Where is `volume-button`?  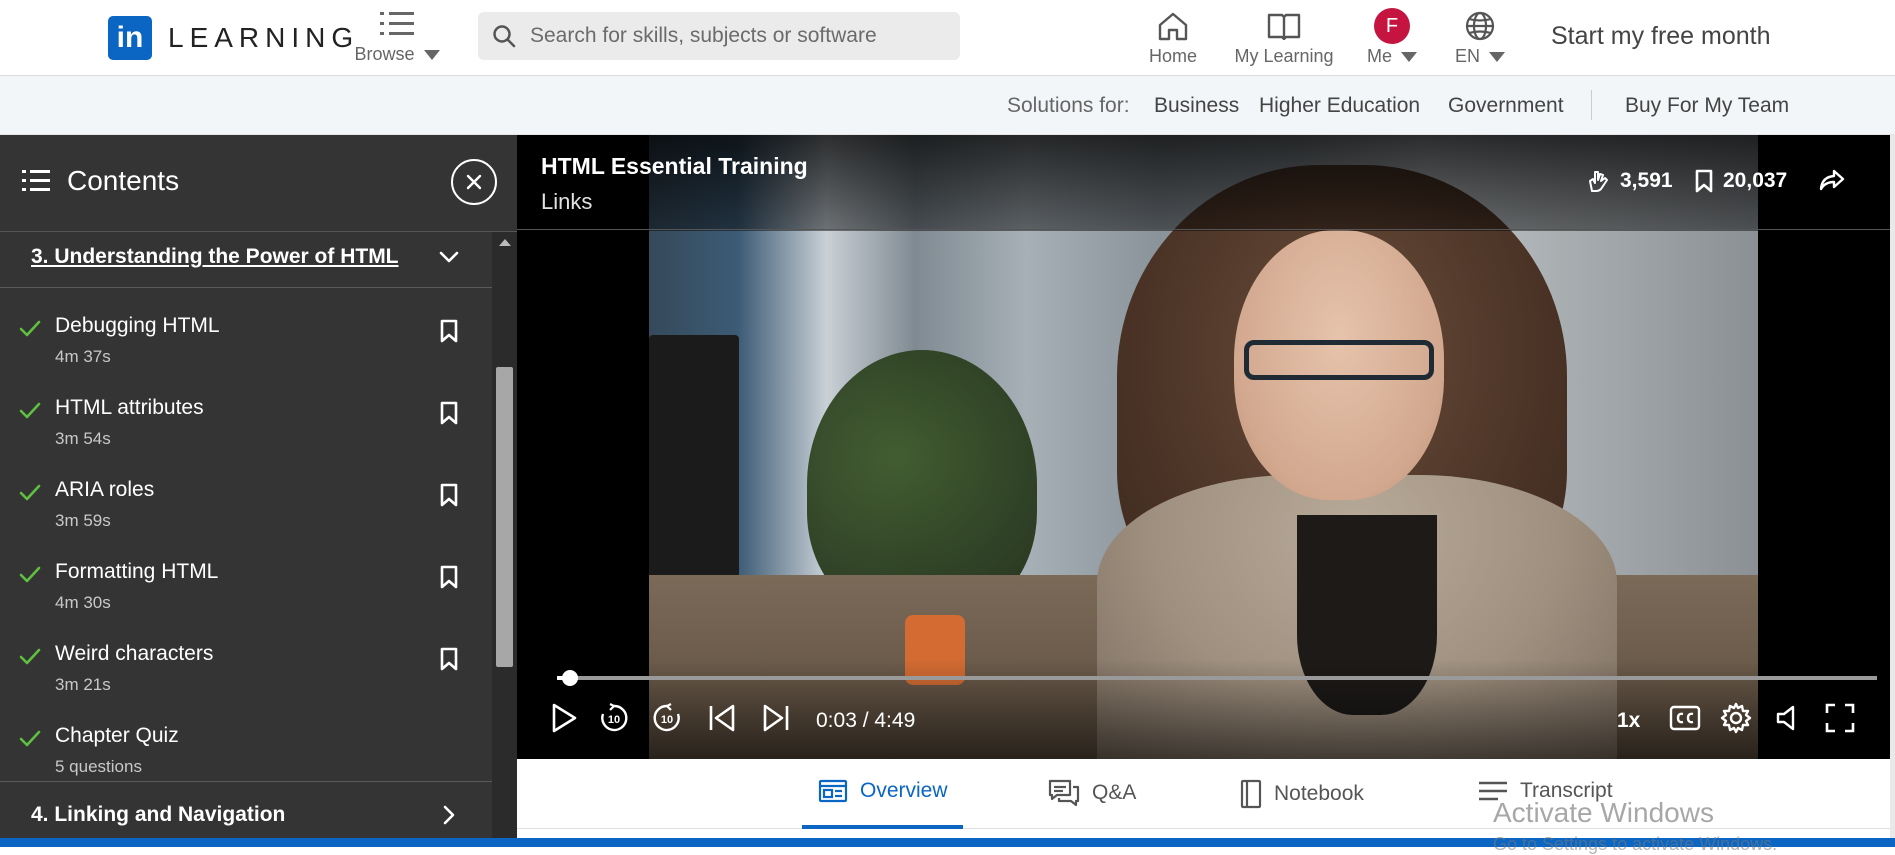 volume-button is located at coordinates (1788, 718).